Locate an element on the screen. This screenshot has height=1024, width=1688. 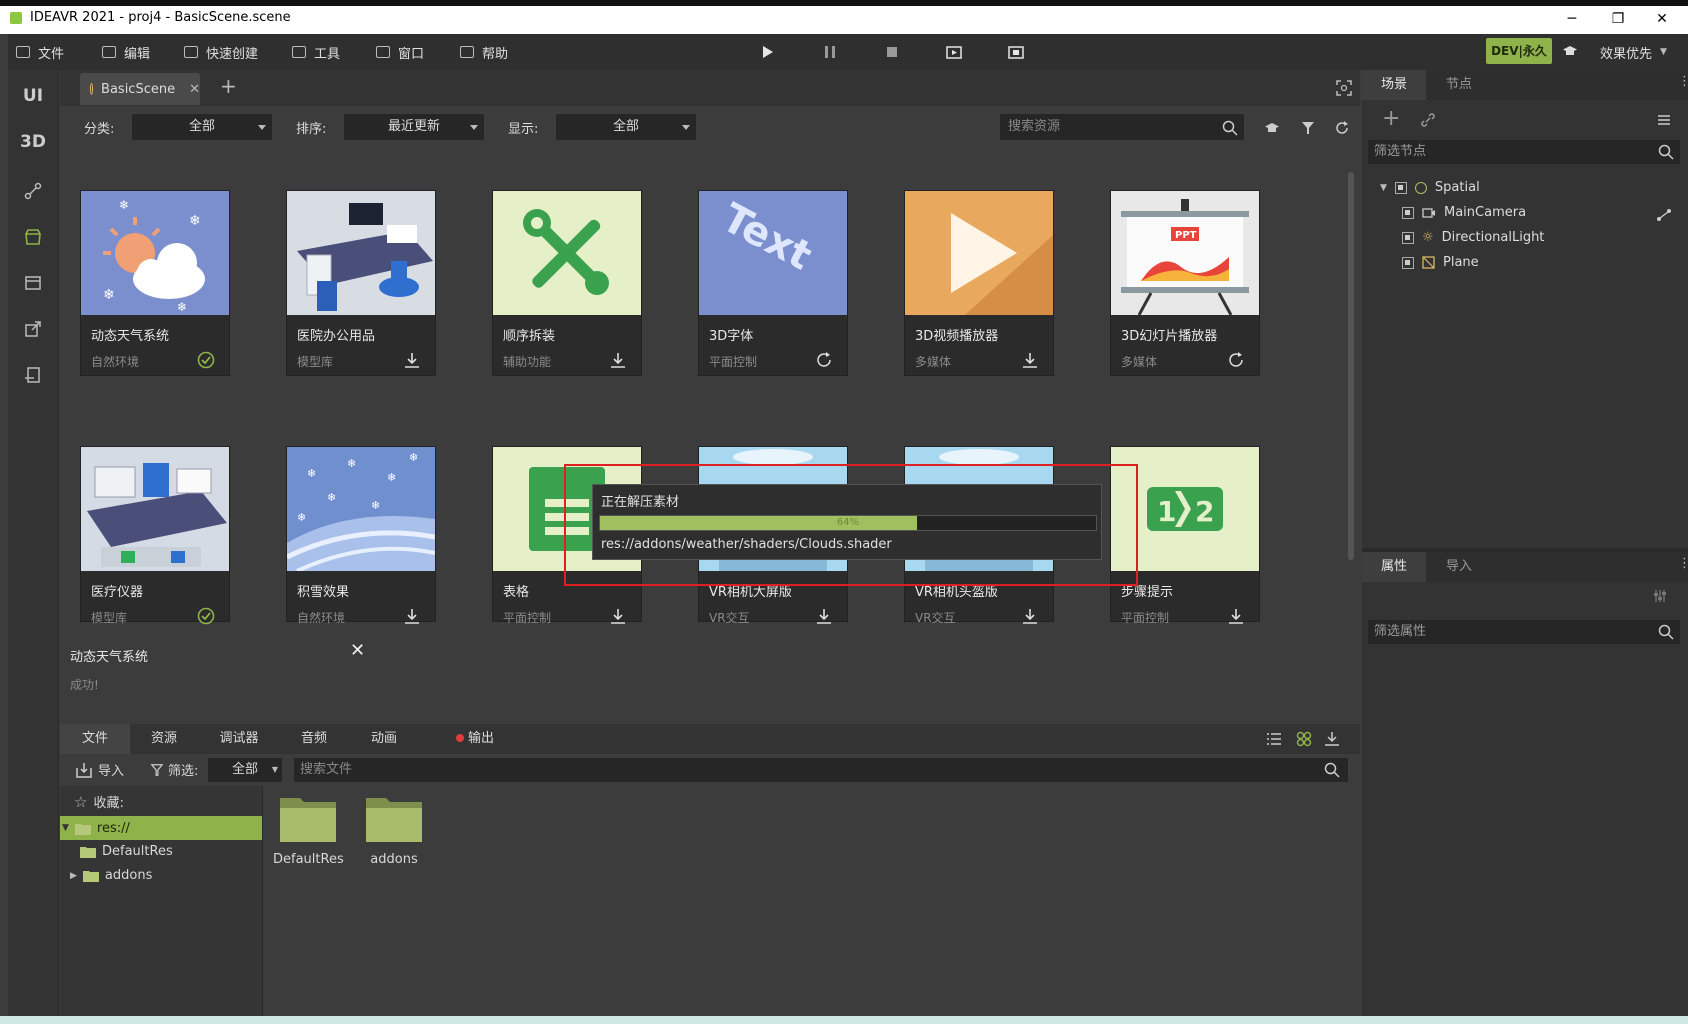
ui-mode-button: UI is located at coordinates (33, 96).